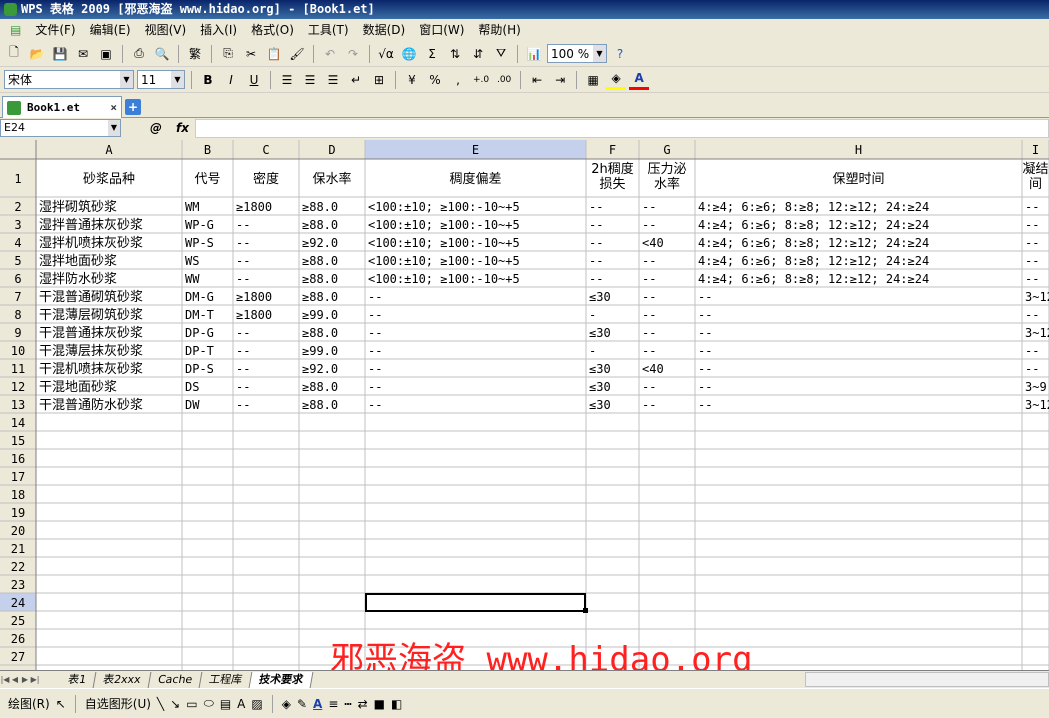 Image resolution: width=1049 pixels, height=718 pixels. What do you see at coordinates (18, 459) in the screenshot?
I see `row-header-16: 16` at bounding box center [18, 459].